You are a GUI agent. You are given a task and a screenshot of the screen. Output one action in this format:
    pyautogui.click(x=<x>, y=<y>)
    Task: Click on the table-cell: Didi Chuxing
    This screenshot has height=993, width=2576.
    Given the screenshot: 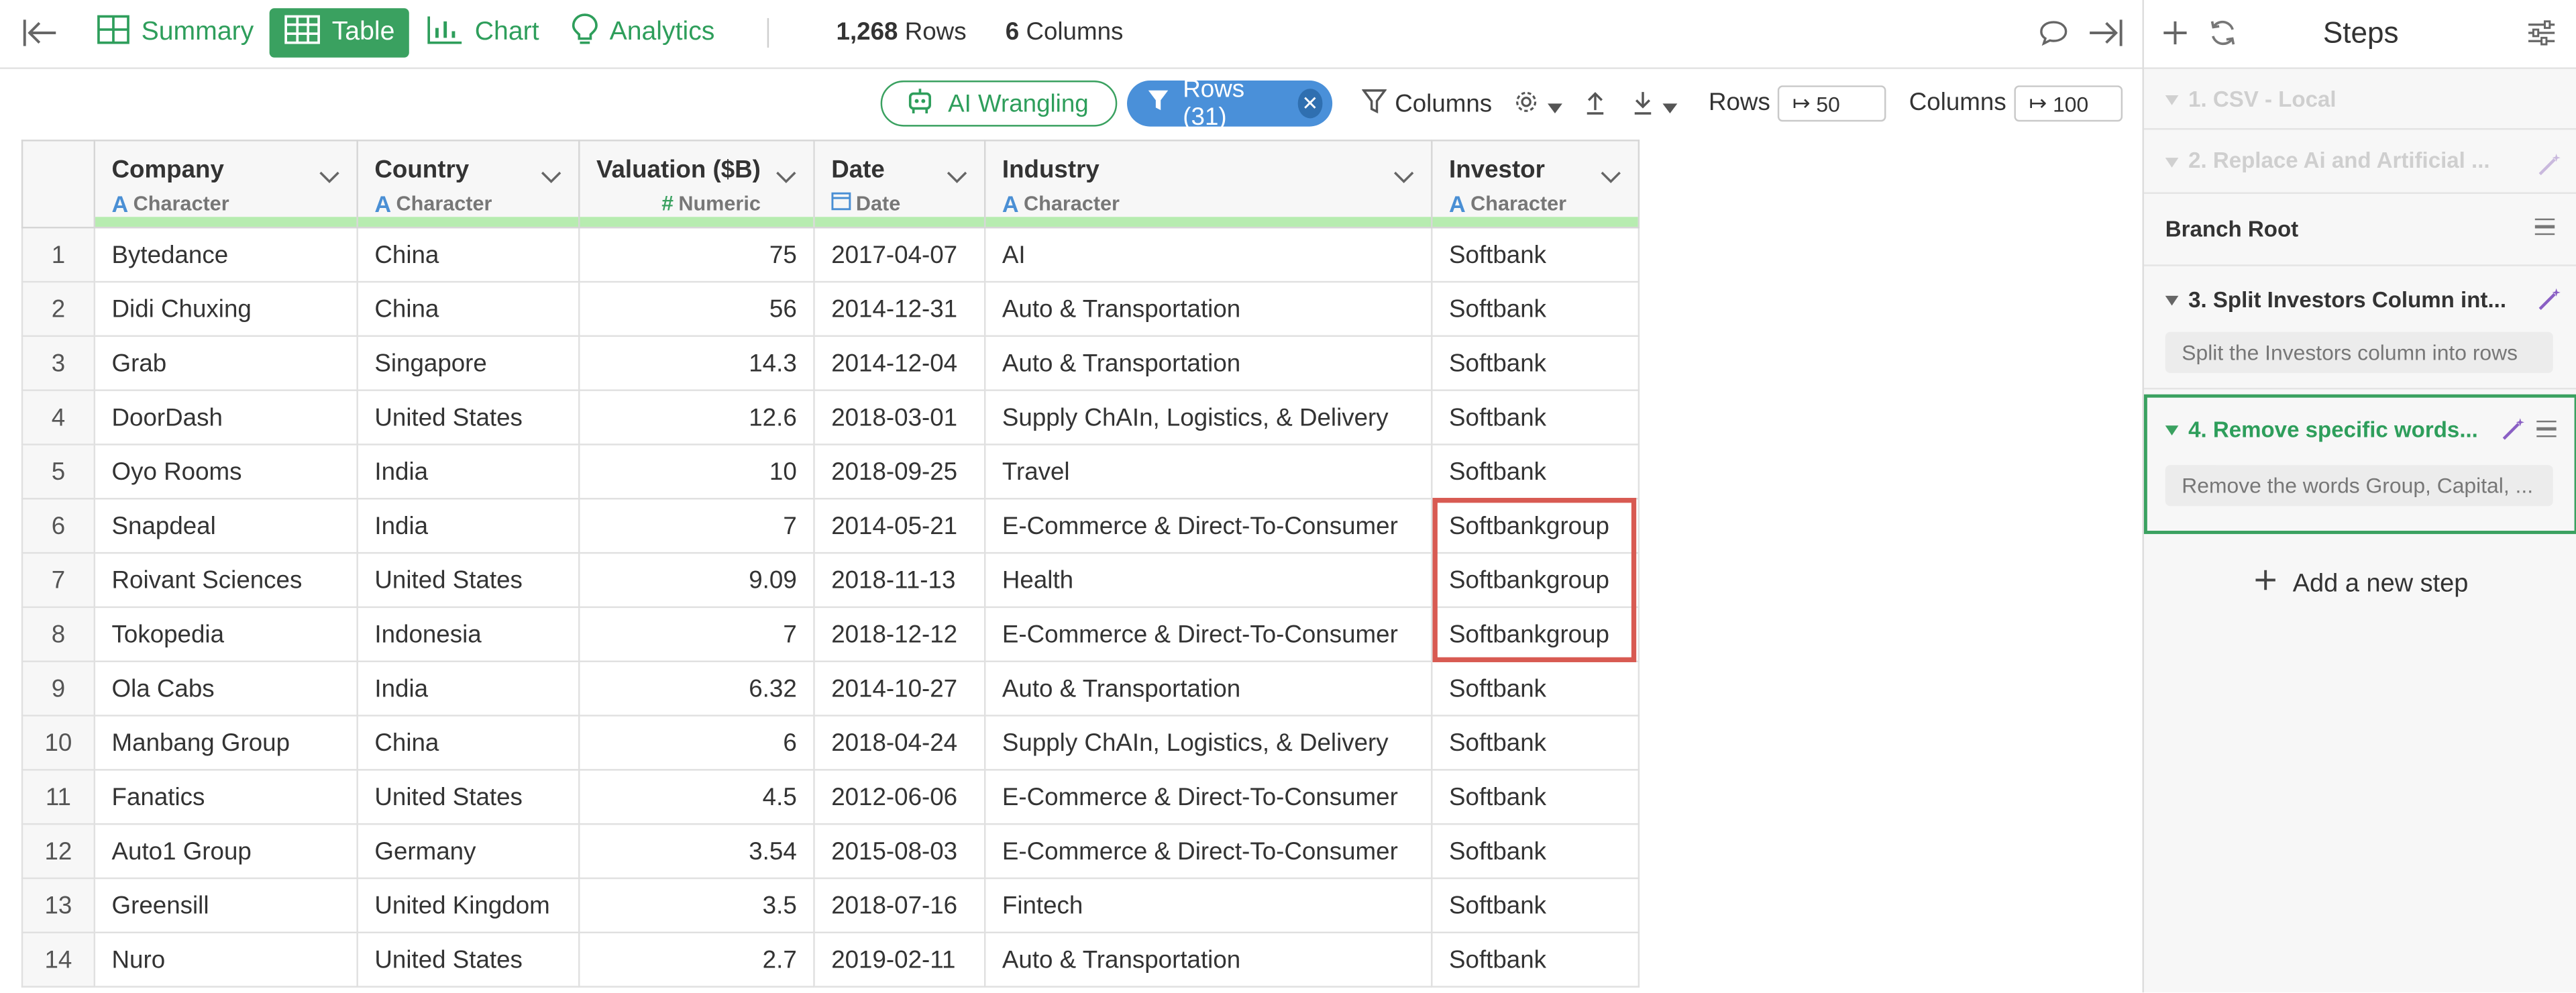 What is the action you would take?
    pyautogui.click(x=225, y=308)
    